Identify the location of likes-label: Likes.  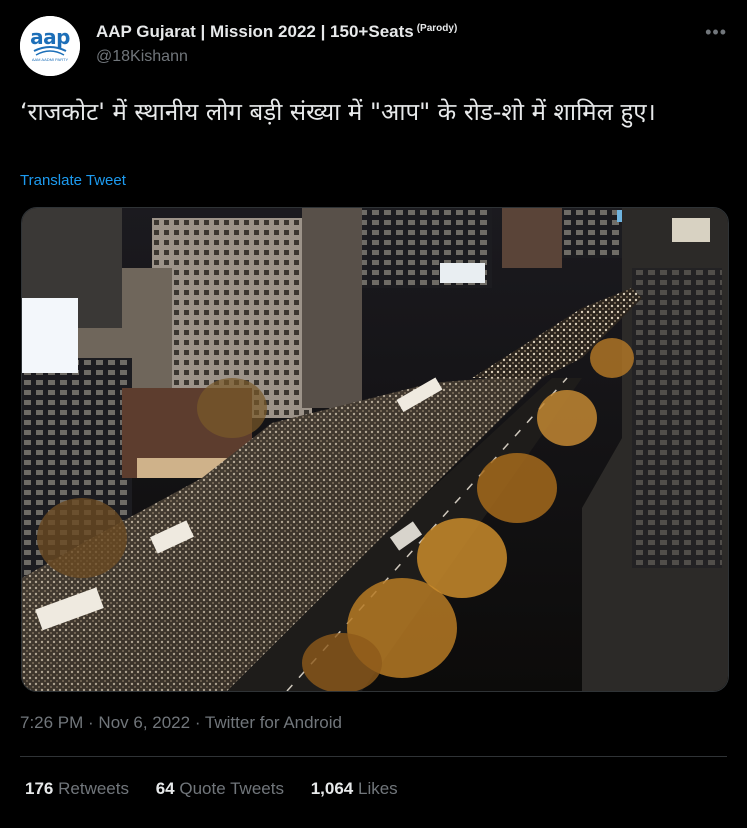
(377, 788).